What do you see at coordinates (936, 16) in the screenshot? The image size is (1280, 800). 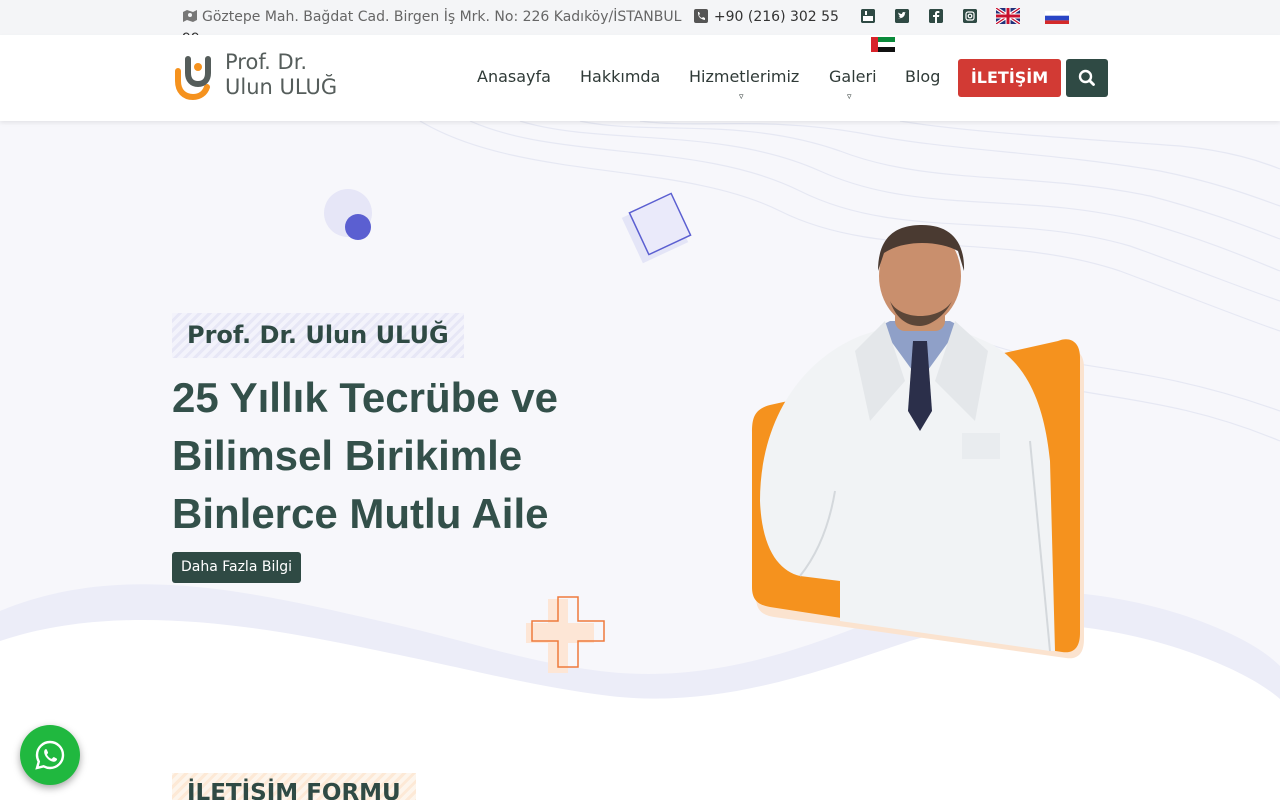 I see `facebook-icon` at bounding box center [936, 16].